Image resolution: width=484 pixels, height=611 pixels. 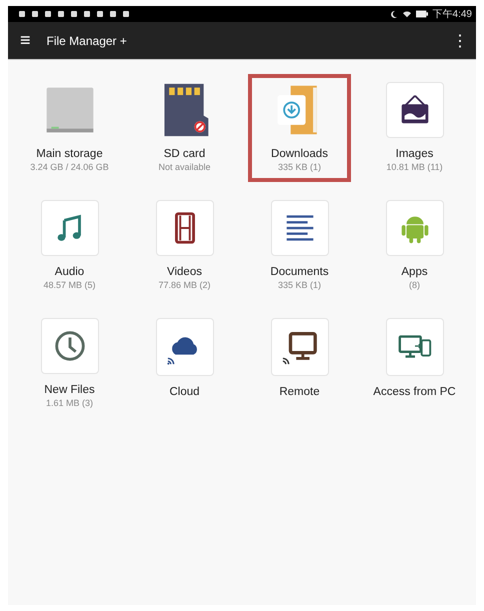 I want to click on category-label: New Files, so click(x=69, y=390).